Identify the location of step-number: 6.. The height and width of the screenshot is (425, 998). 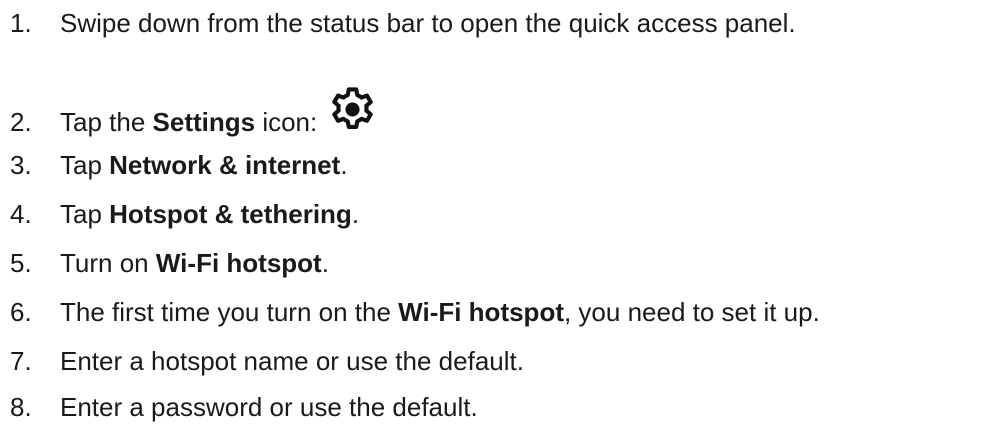
(21, 312).